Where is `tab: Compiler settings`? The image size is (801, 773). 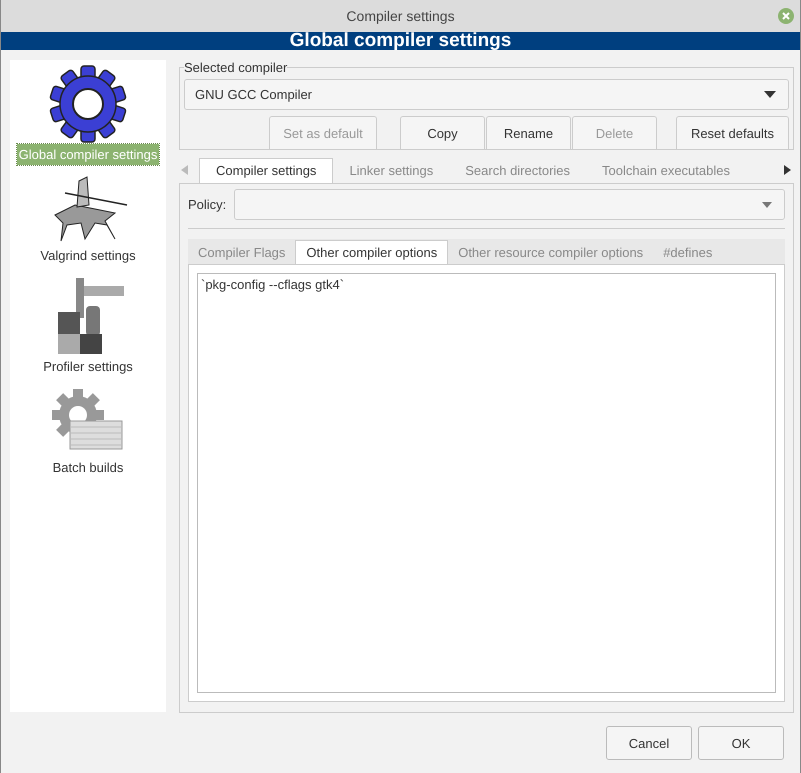
tab: Compiler settings is located at coordinates (266, 170).